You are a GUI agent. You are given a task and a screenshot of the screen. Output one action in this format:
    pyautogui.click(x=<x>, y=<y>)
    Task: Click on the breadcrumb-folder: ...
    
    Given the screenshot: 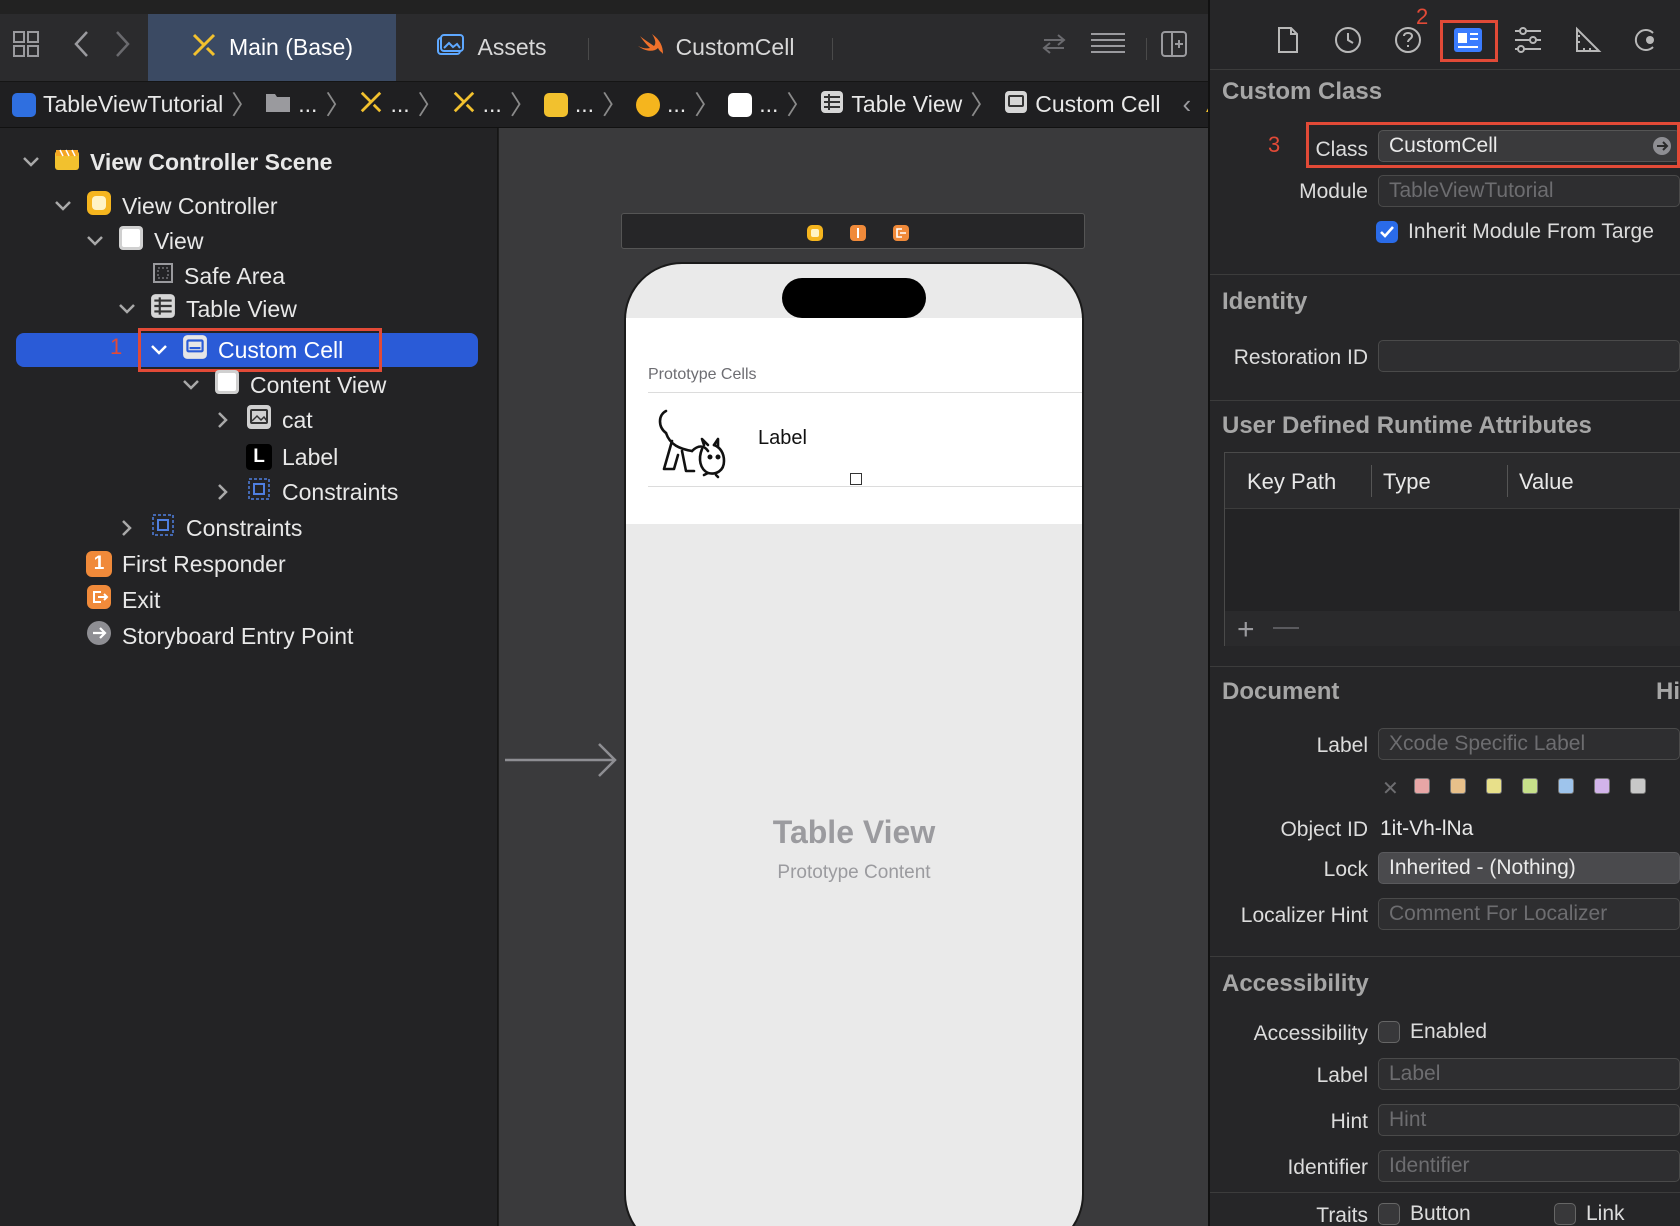 What is the action you would take?
    pyautogui.click(x=291, y=105)
    